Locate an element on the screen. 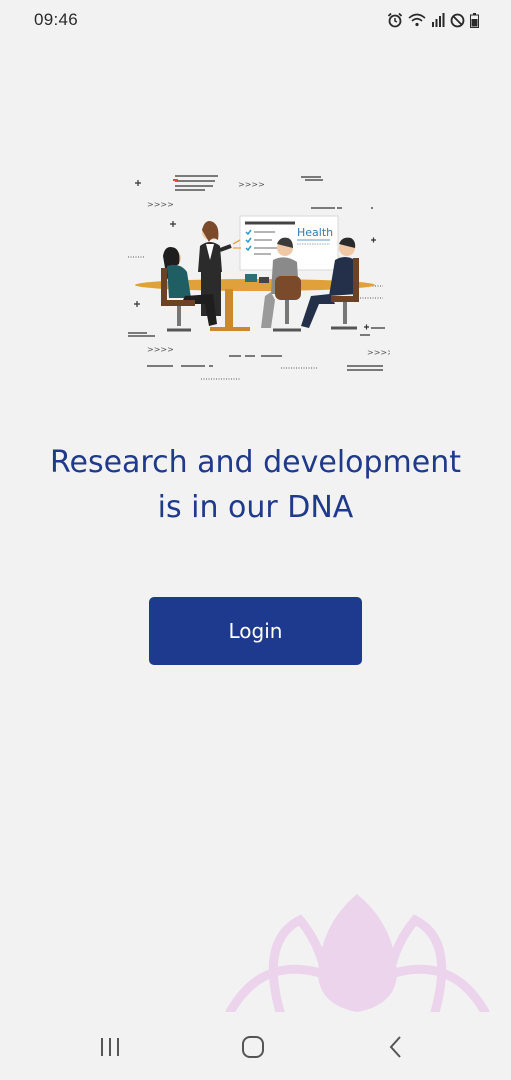 The height and width of the screenshot is (1080, 511). tagline: Research and development is in our DNA is located at coordinates (255, 485).